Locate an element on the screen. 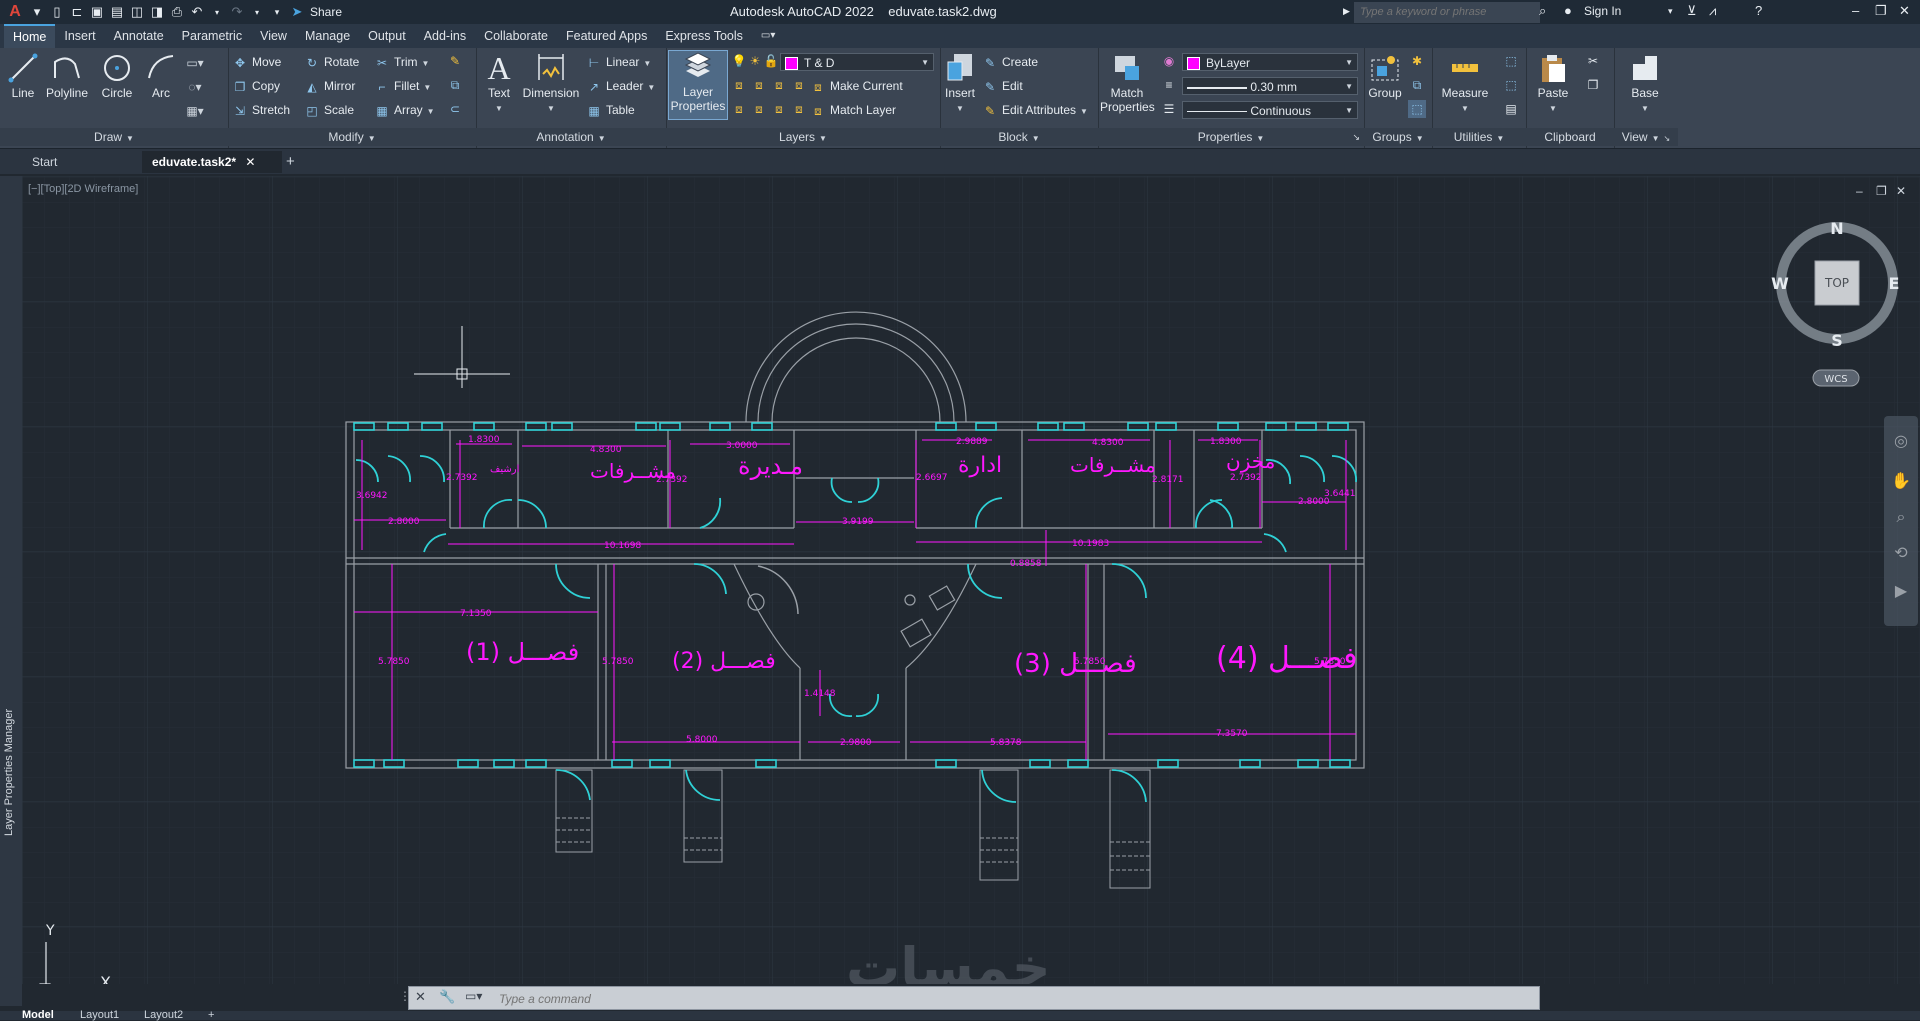 This screenshot has width=1920, height=1021. search-icon: ⌕ is located at coordinates (1542, 11).